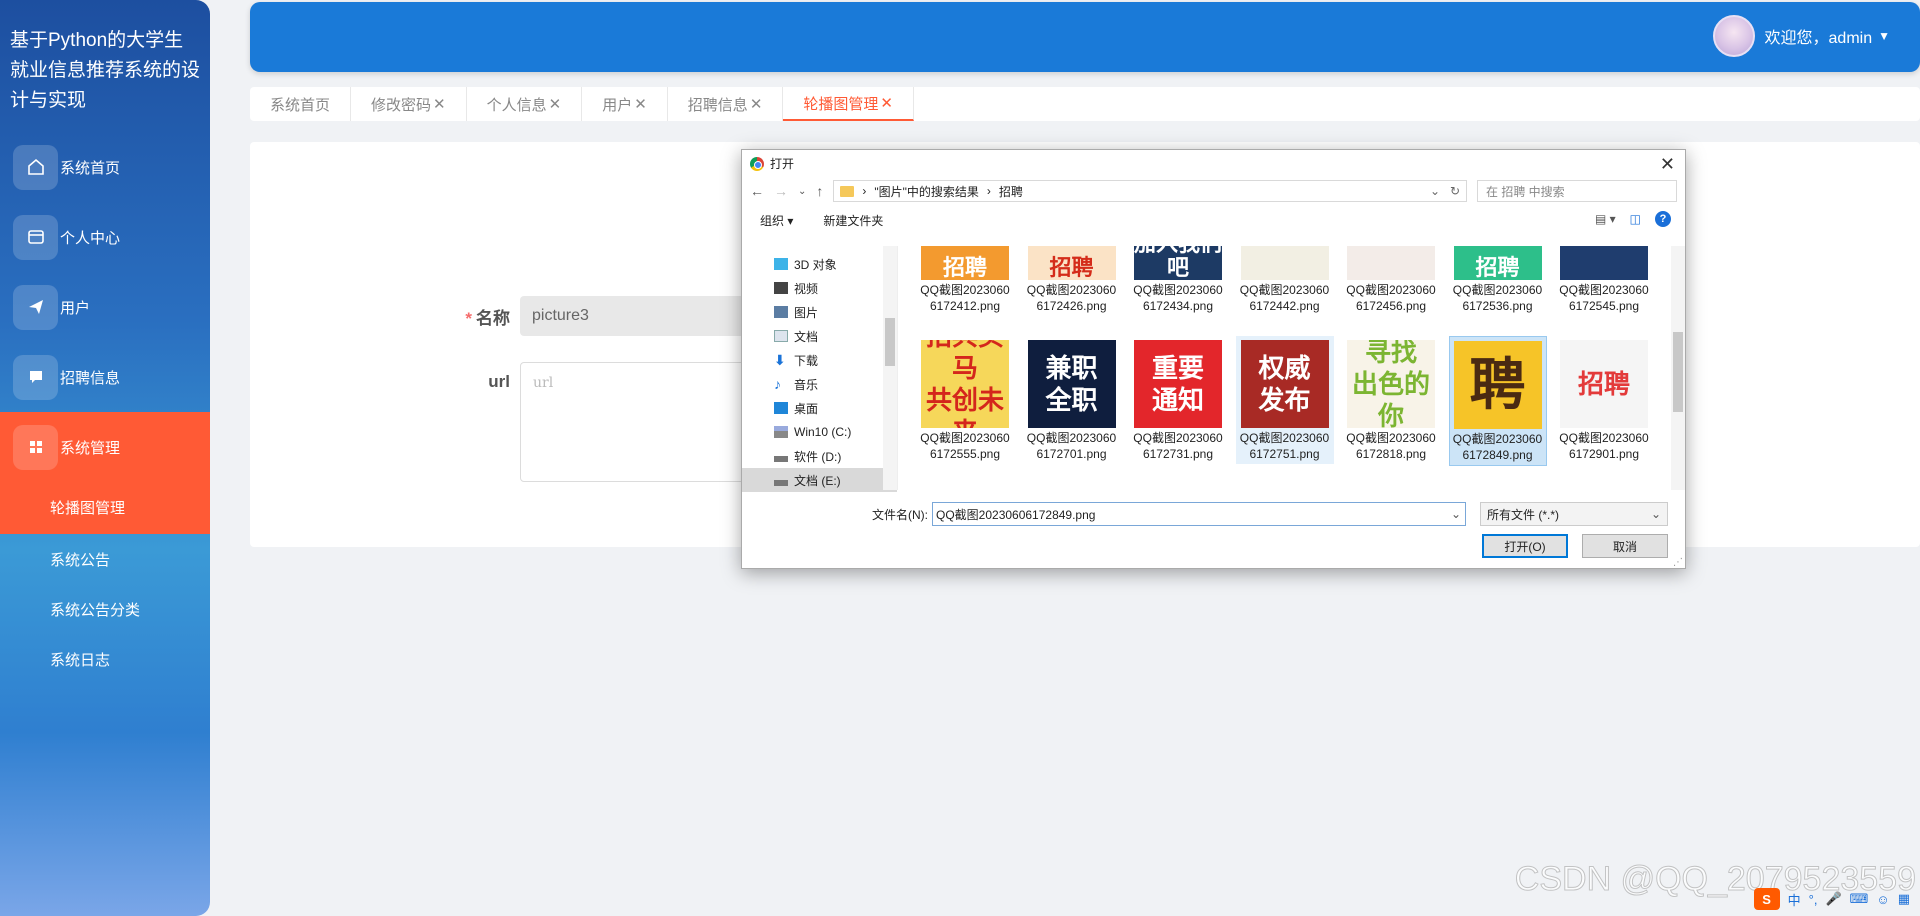 Image resolution: width=1920 pixels, height=916 pixels. I want to click on sidebar-subitem-notice-category: 系统公告分类, so click(105, 609).